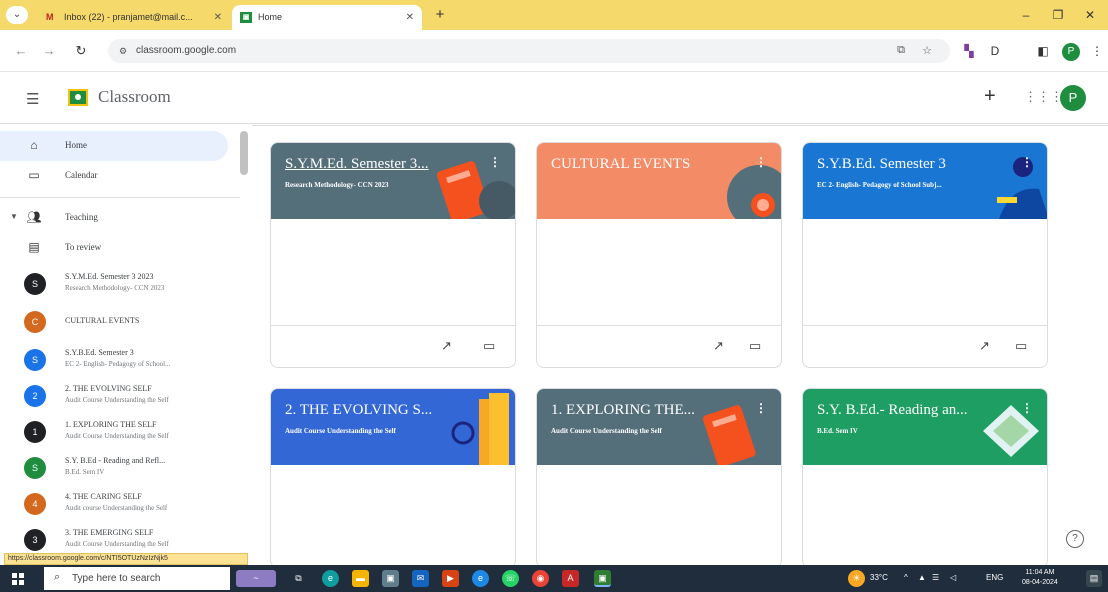  Describe the element at coordinates (510, 578) in the screenshot. I see `whatsapp-icon: ☏` at that location.